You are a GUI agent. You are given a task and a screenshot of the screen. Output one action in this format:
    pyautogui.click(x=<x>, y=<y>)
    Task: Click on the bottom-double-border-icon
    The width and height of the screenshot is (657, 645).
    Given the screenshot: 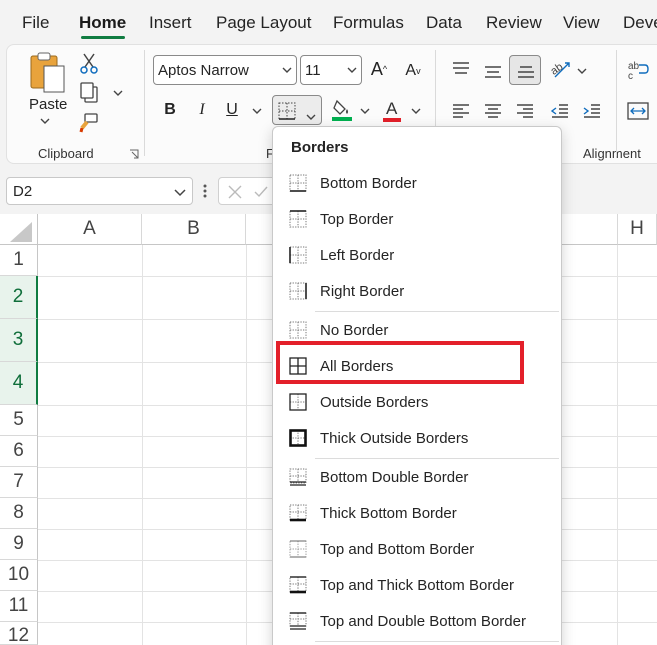 What is the action you would take?
    pyautogui.click(x=298, y=477)
    